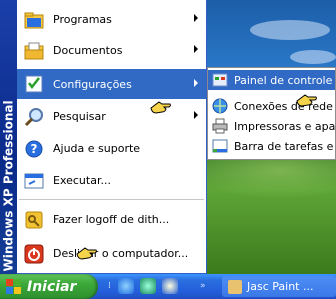 This screenshot has height=299, width=336. Describe the element at coordinates (34, 220) in the screenshot. I see `logoff-key-icon` at that location.